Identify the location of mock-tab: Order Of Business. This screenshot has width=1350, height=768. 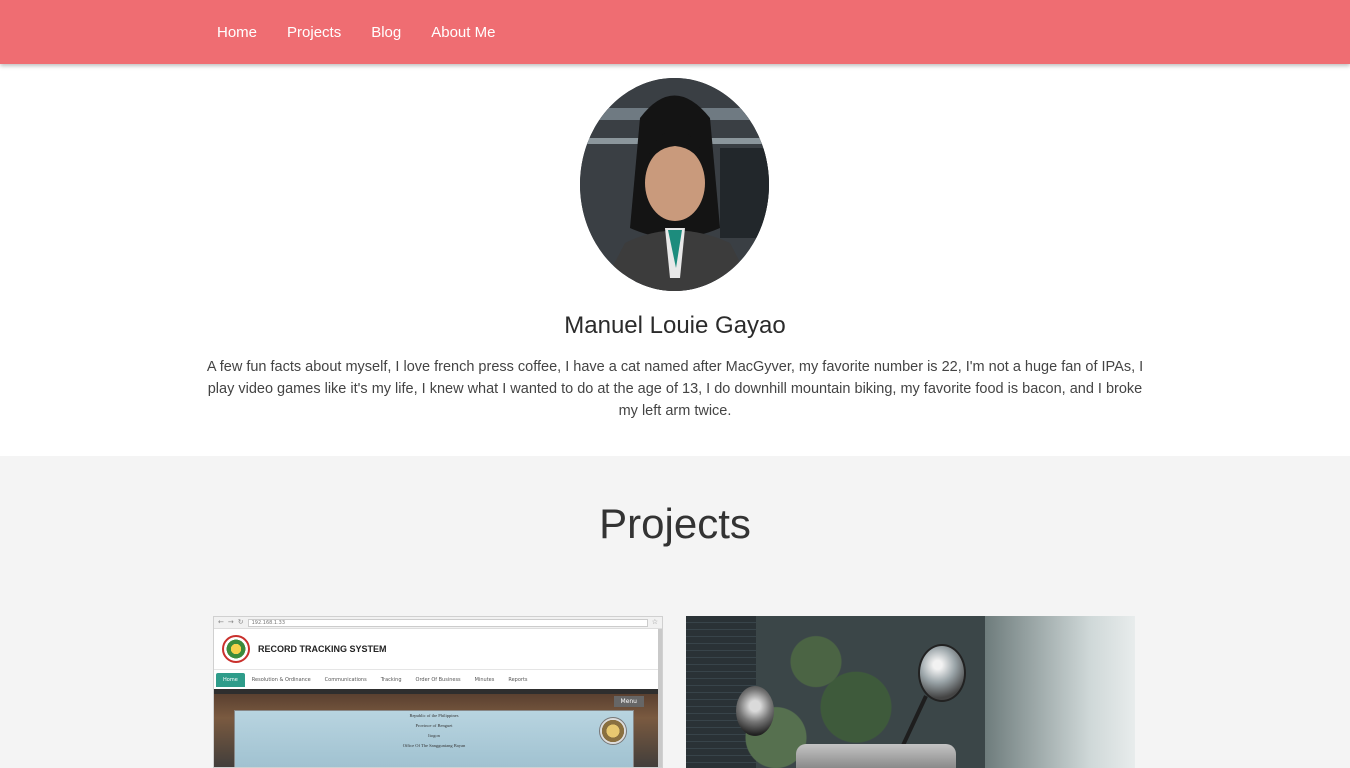
(438, 679).